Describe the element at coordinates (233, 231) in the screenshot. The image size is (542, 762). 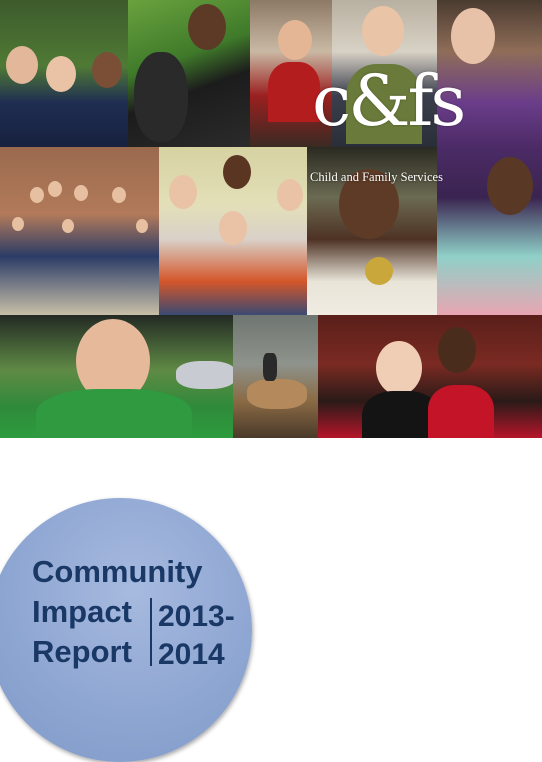
I see `photo-three-kids-and-adult` at that location.